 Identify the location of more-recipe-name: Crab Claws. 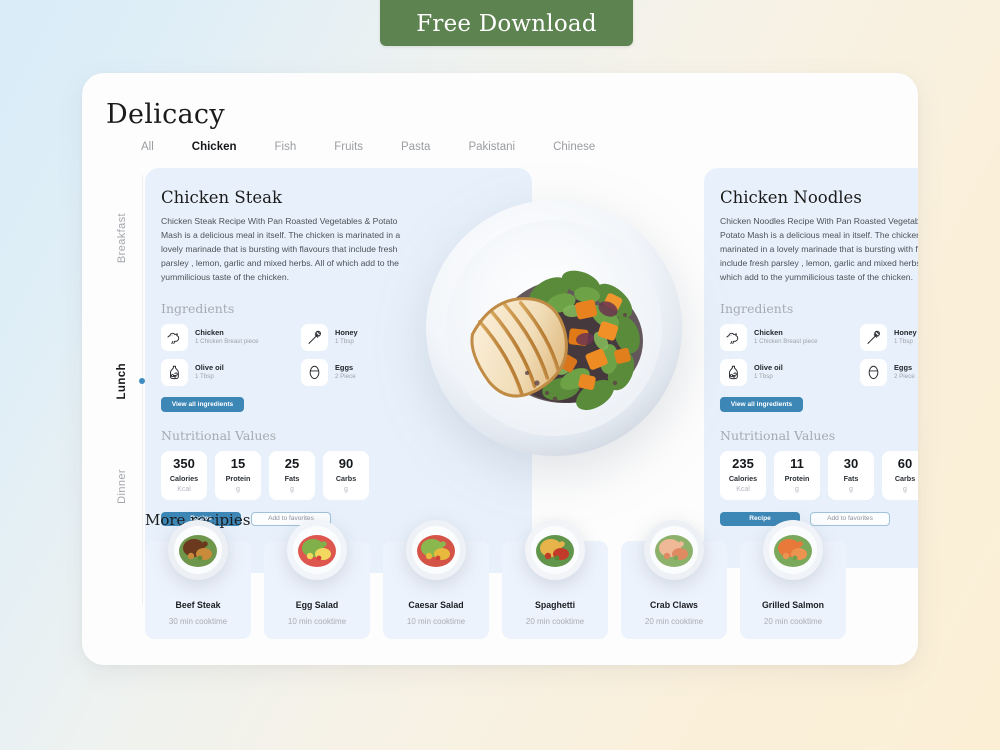
(674, 605).